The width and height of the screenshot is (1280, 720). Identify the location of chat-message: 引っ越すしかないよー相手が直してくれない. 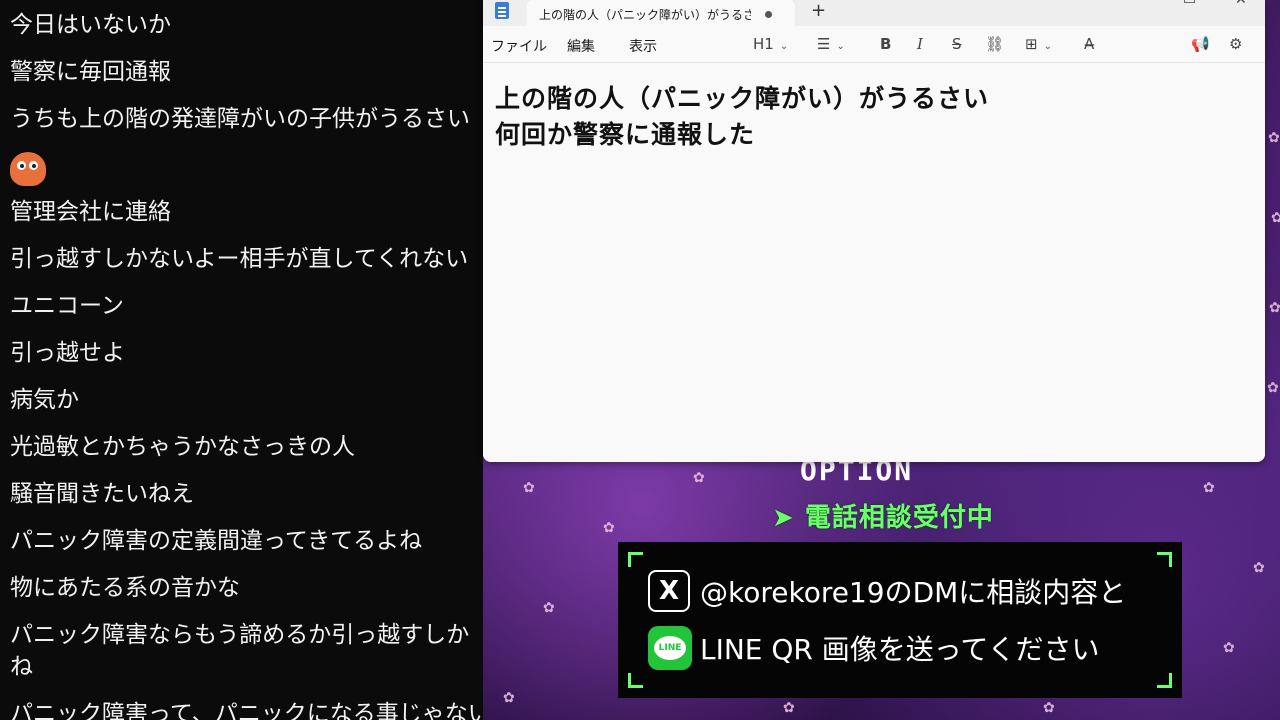
(239, 259).